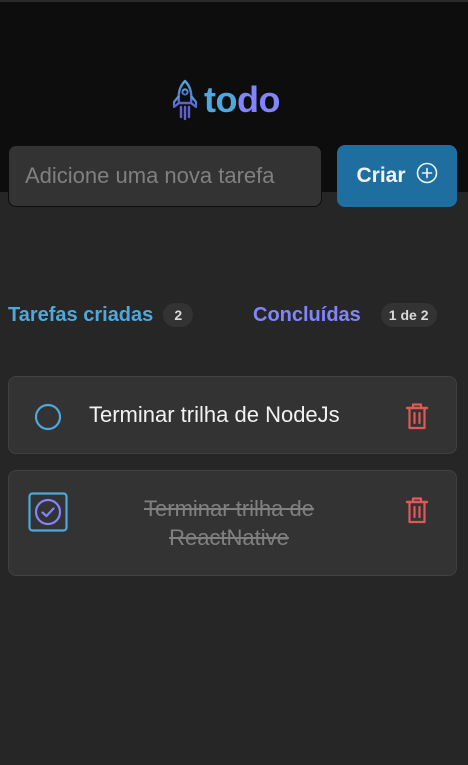 This screenshot has width=468, height=765. I want to click on done-tasks-label: Concluídas, so click(307, 314).